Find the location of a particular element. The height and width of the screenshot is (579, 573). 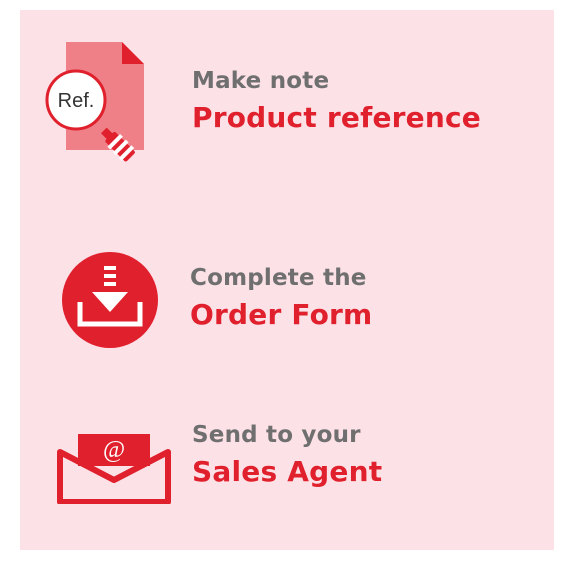

document-magnifier-icon: Ref. is located at coordinates (94, 102).